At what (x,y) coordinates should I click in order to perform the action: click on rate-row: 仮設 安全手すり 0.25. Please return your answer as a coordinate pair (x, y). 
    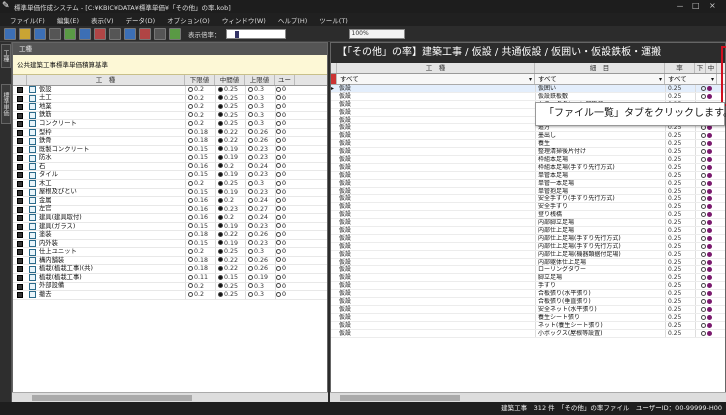
    Looking at the image, I should click on (528, 207).